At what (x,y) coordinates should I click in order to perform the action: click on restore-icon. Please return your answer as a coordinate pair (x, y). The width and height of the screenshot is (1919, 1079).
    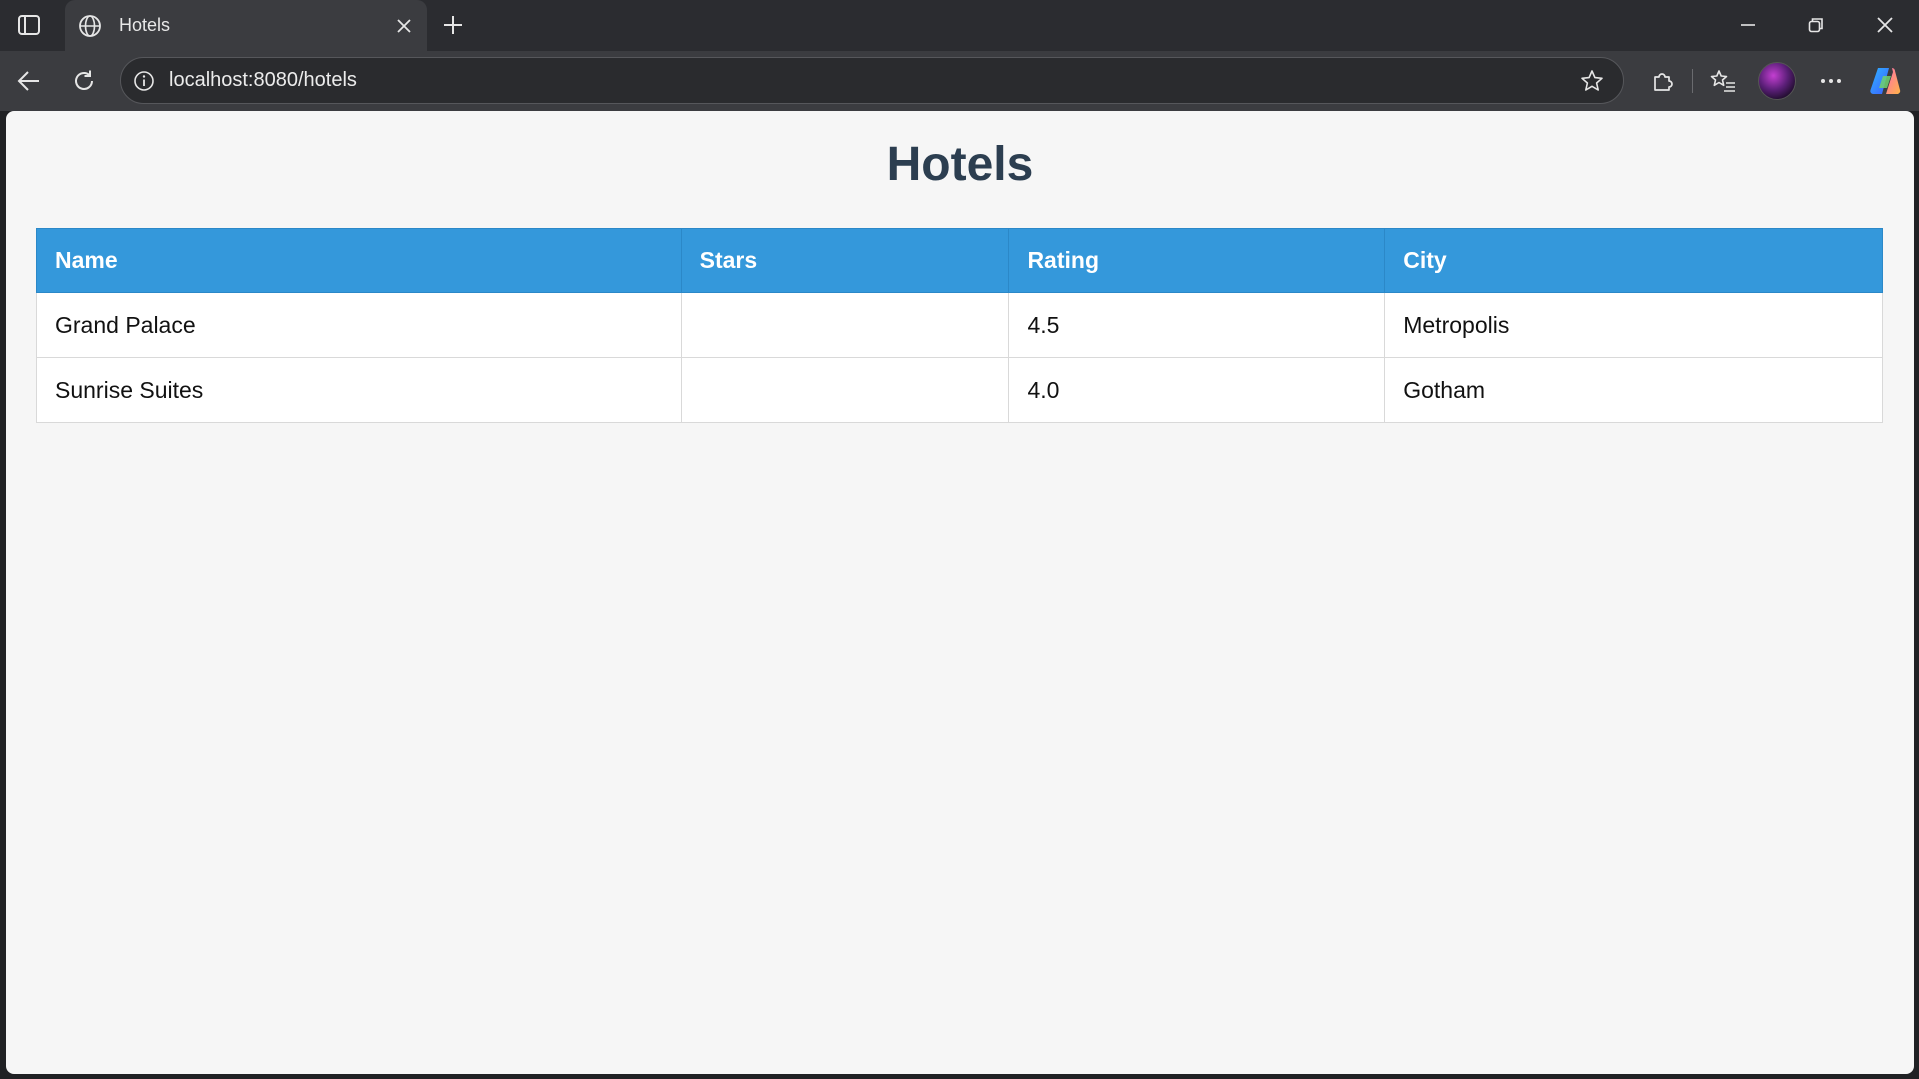
    Looking at the image, I should click on (1816, 25).